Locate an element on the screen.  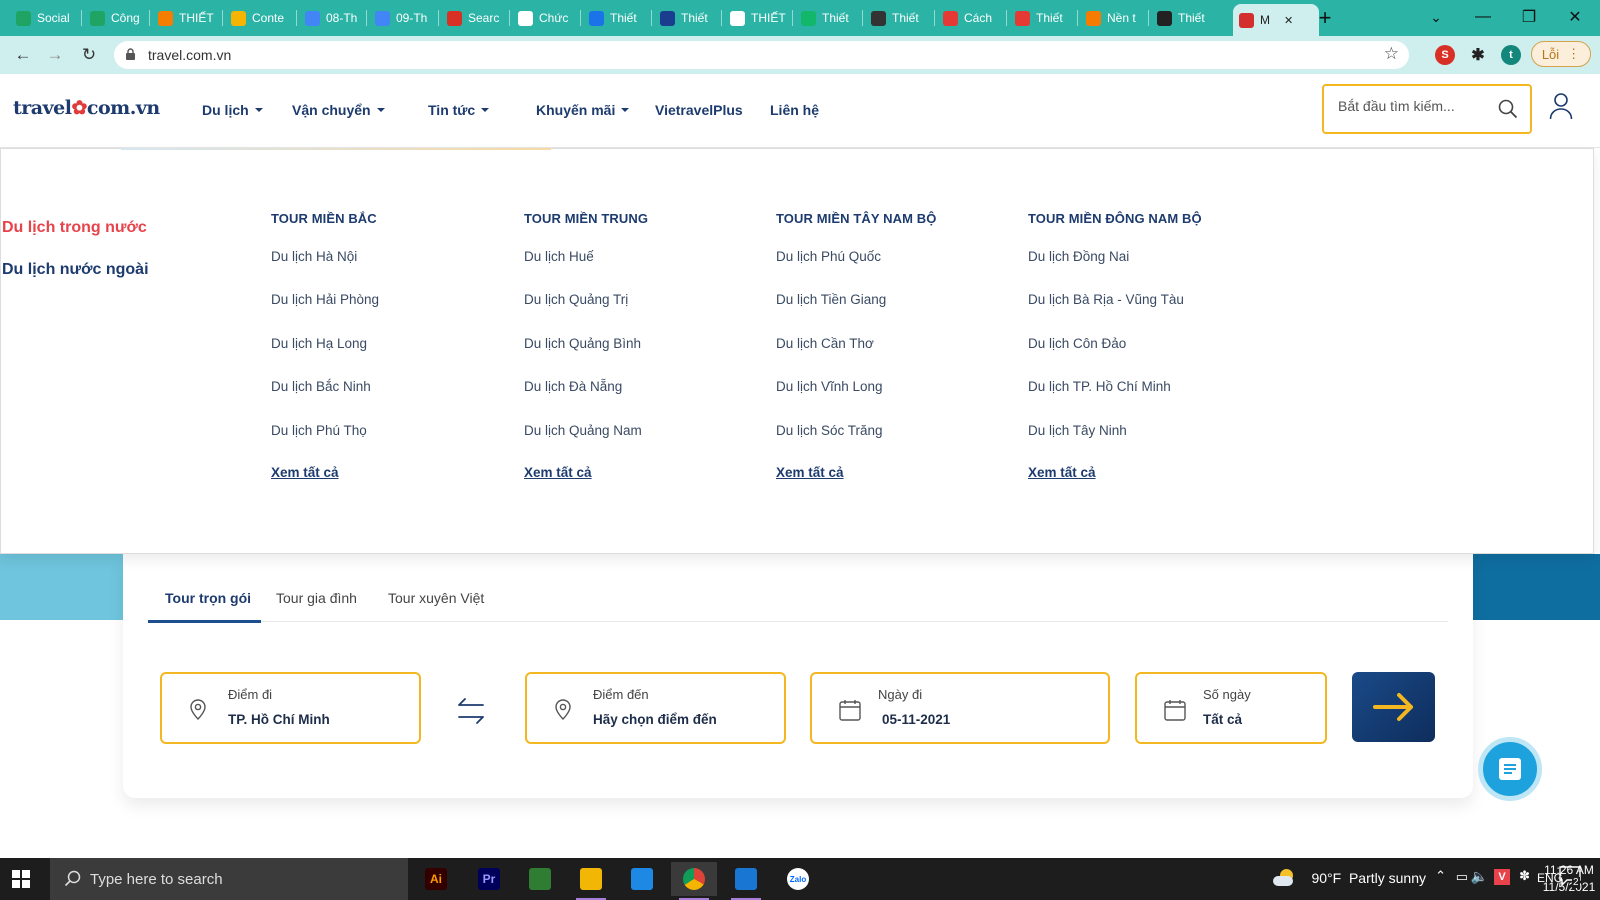
destination-link: Du lịch Phú Quốc is located at coordinates (896, 269).